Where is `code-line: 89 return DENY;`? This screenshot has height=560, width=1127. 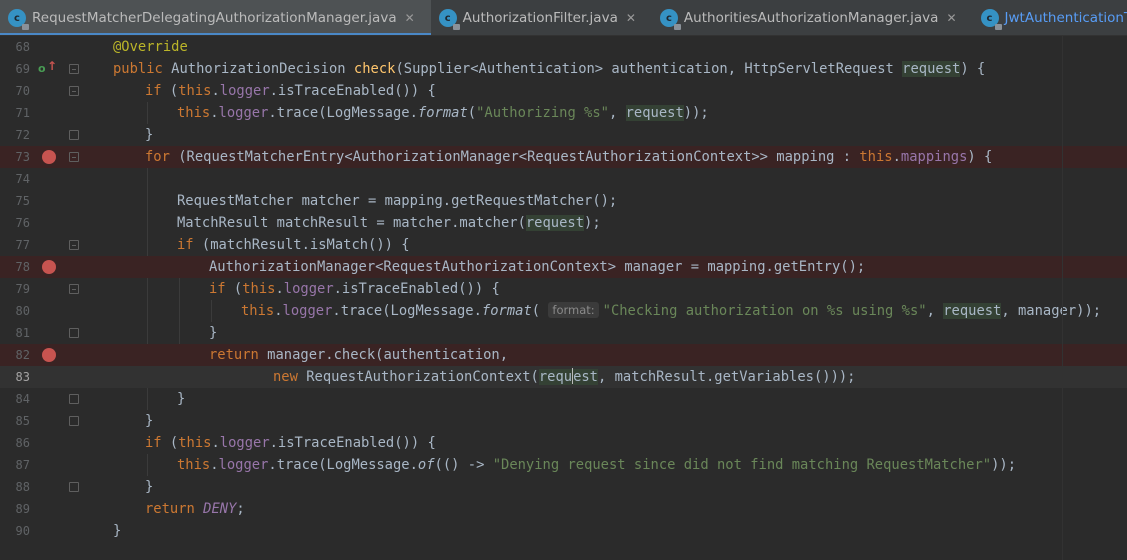 code-line: 89 return DENY; is located at coordinates (563, 509).